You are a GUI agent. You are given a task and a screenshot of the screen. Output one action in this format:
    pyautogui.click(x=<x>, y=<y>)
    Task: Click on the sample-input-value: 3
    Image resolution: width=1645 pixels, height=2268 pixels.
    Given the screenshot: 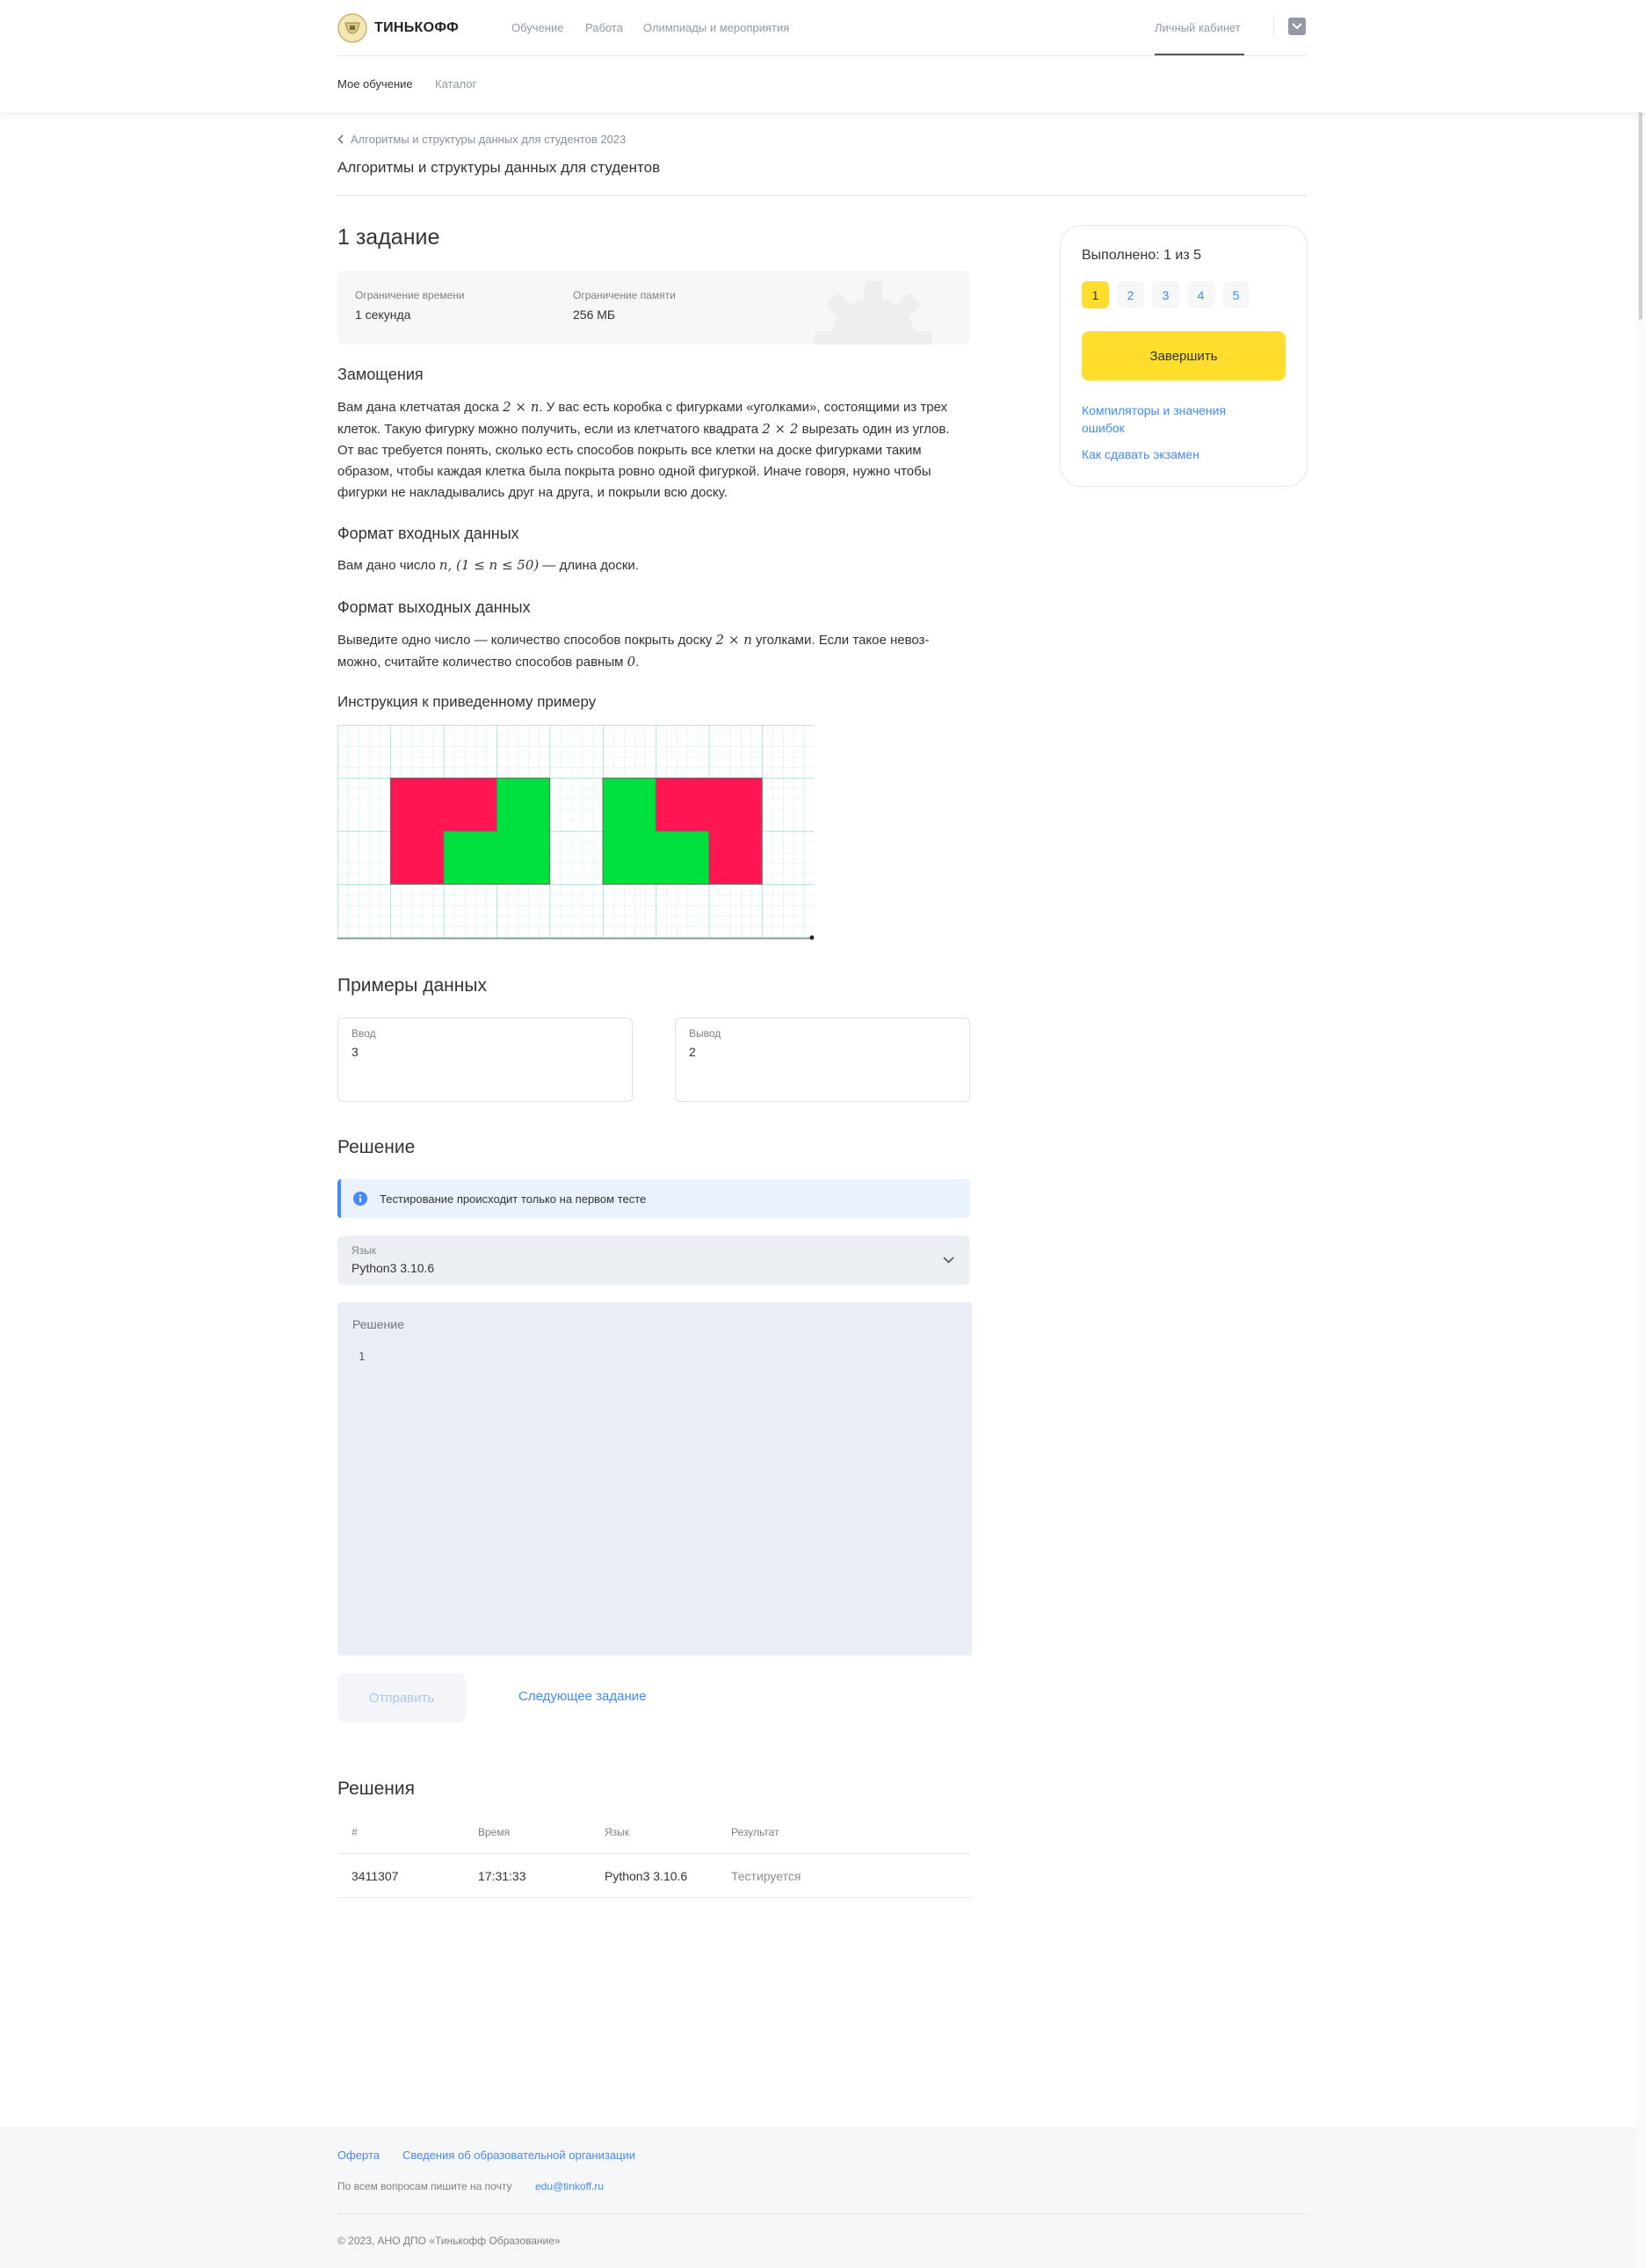 What is the action you would take?
    pyautogui.click(x=355, y=1052)
    